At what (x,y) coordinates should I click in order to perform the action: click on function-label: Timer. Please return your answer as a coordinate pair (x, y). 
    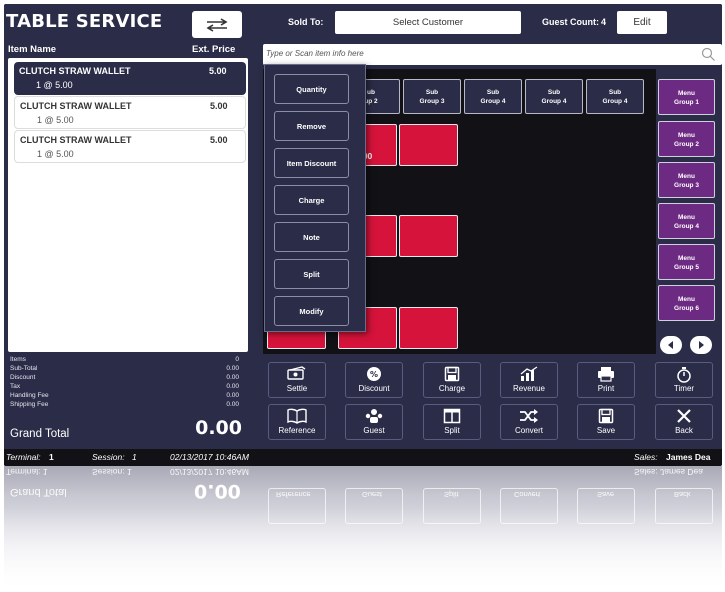
    Looking at the image, I should click on (684, 388).